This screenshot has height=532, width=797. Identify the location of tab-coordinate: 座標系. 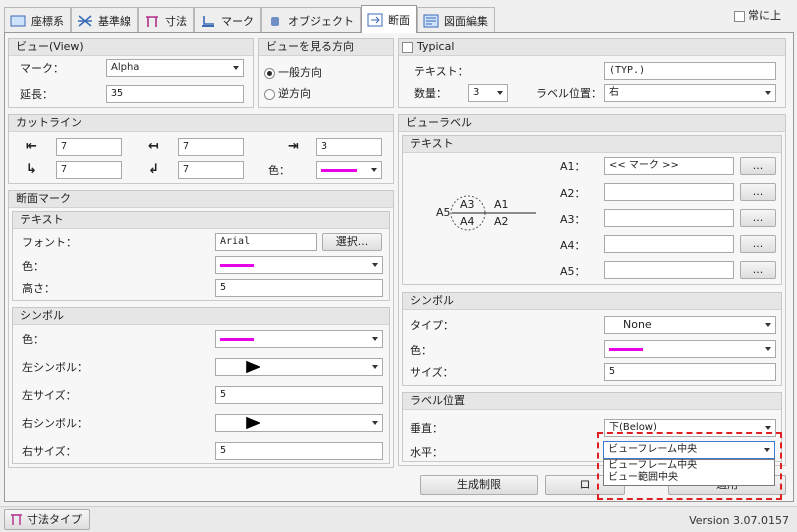
(37, 20).